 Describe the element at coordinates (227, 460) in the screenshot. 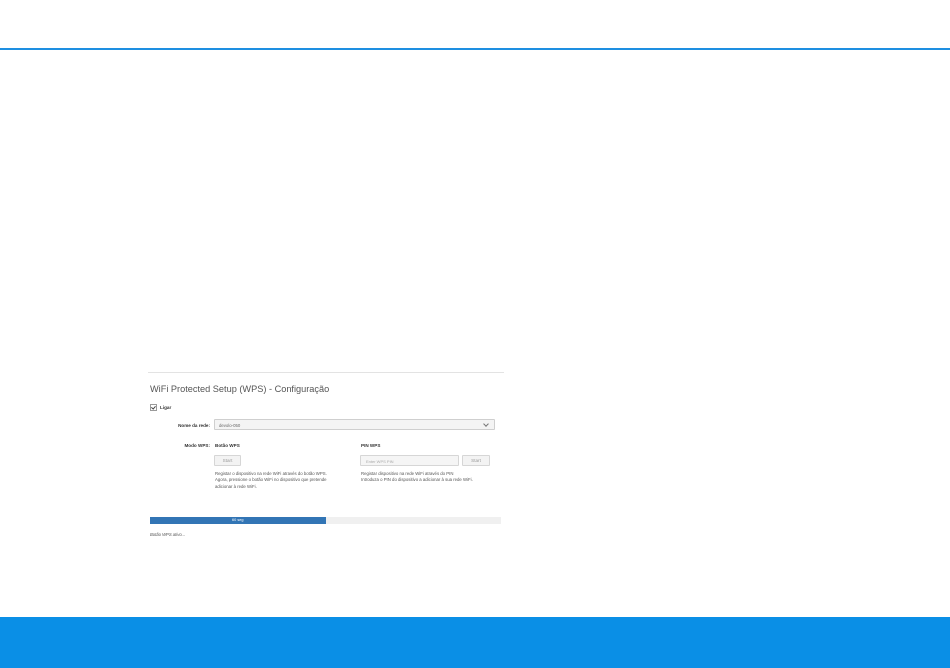

I see `wps-button-start-button: Start` at that location.